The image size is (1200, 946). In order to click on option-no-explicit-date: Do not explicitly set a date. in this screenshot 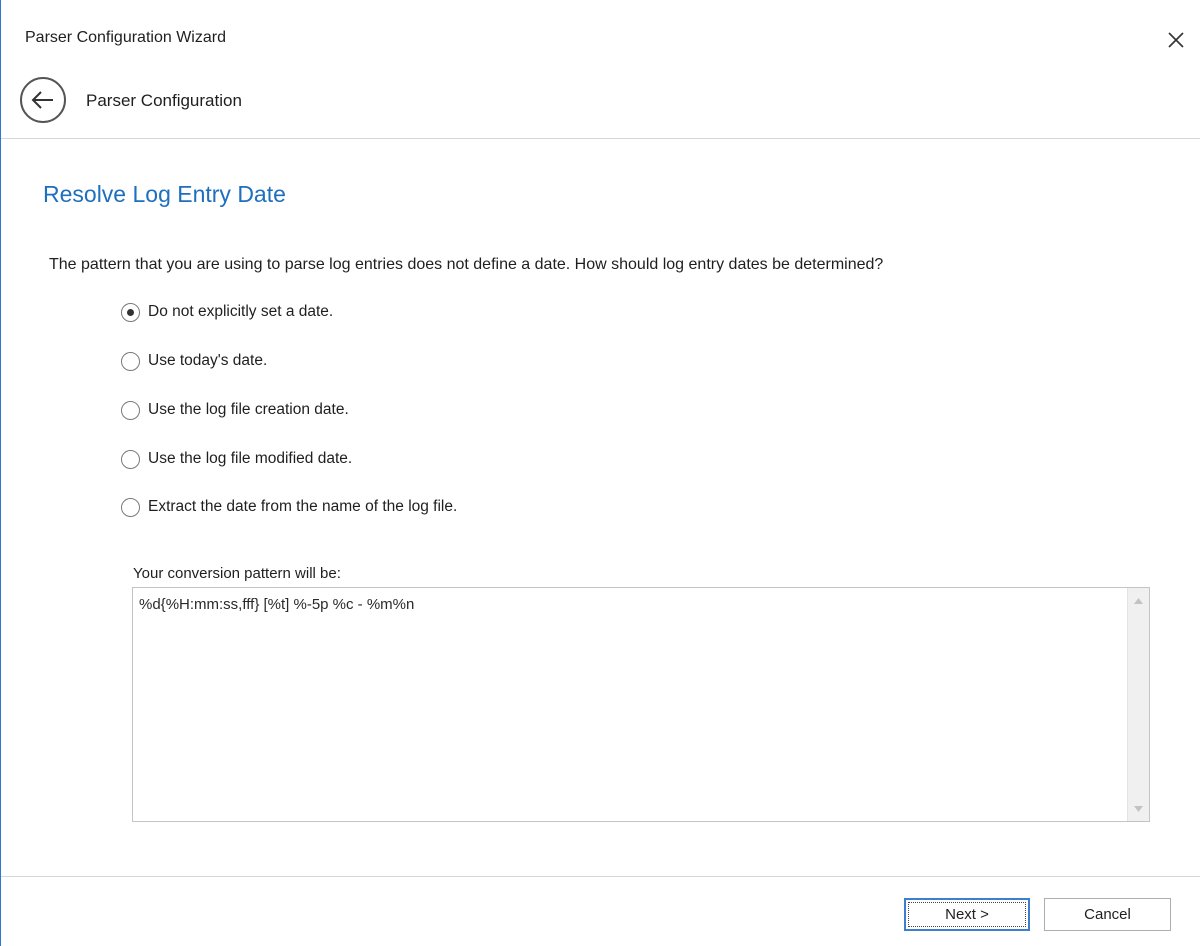, I will do `click(227, 312)`.